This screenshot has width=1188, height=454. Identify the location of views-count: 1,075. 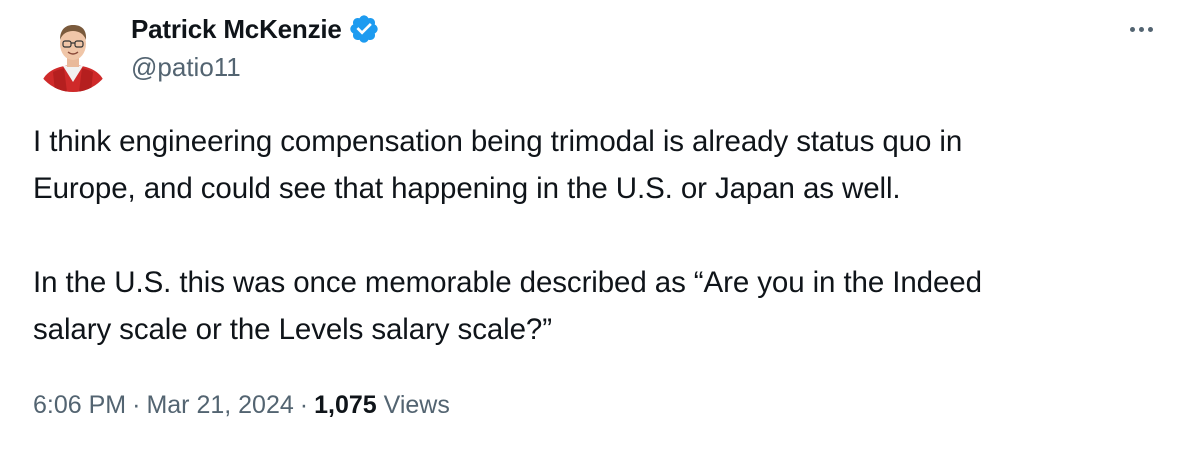
(345, 405).